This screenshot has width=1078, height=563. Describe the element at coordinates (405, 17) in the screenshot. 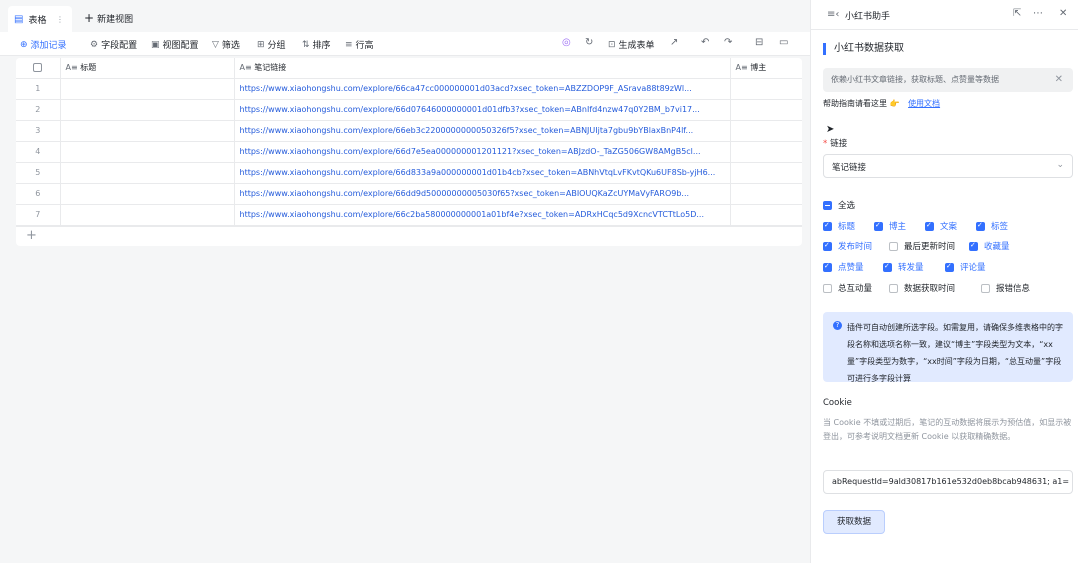

I see `view-tab-bar: ▤ 表格 ⋮ + 新建视图` at that location.